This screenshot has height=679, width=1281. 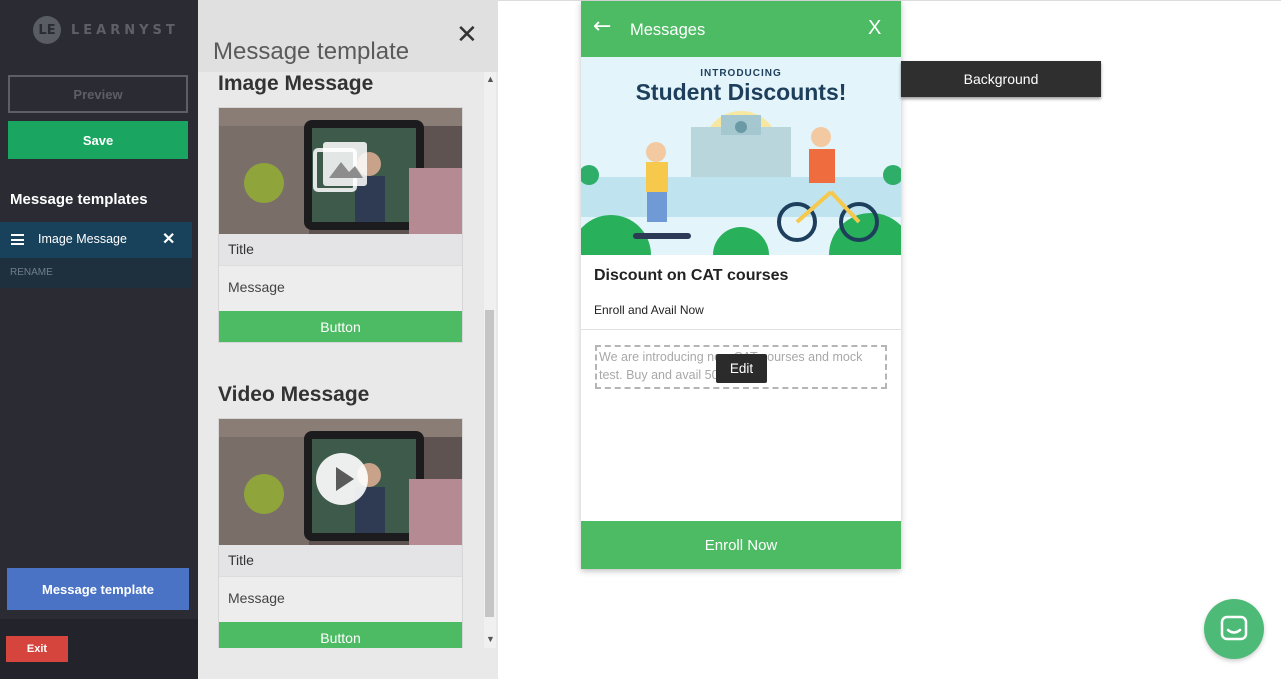 What do you see at coordinates (96, 273) in the screenshot?
I see `rename-row: RENAME` at bounding box center [96, 273].